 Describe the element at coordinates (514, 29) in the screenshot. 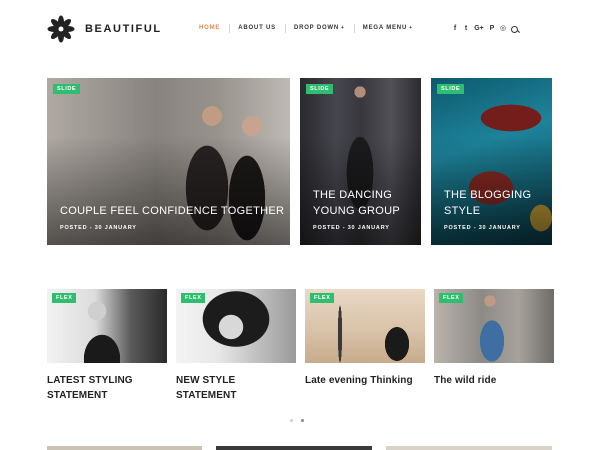

I see `search-icon` at that location.